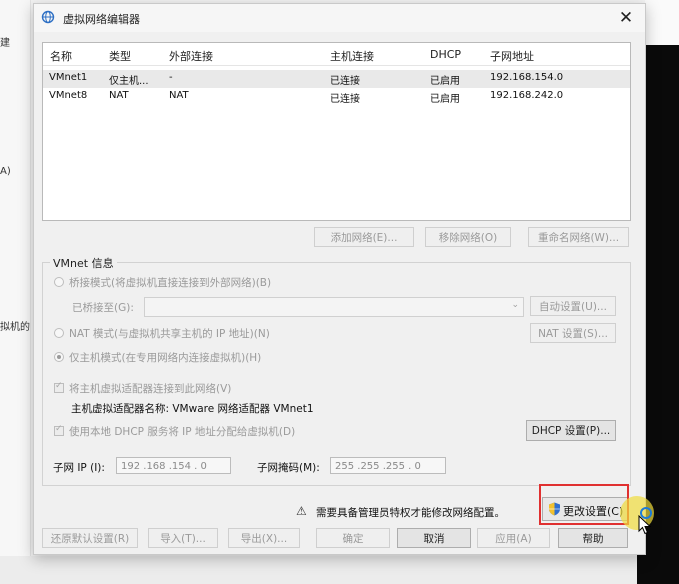 The image size is (679, 584). I want to click on network-globe-icon, so click(48, 17).